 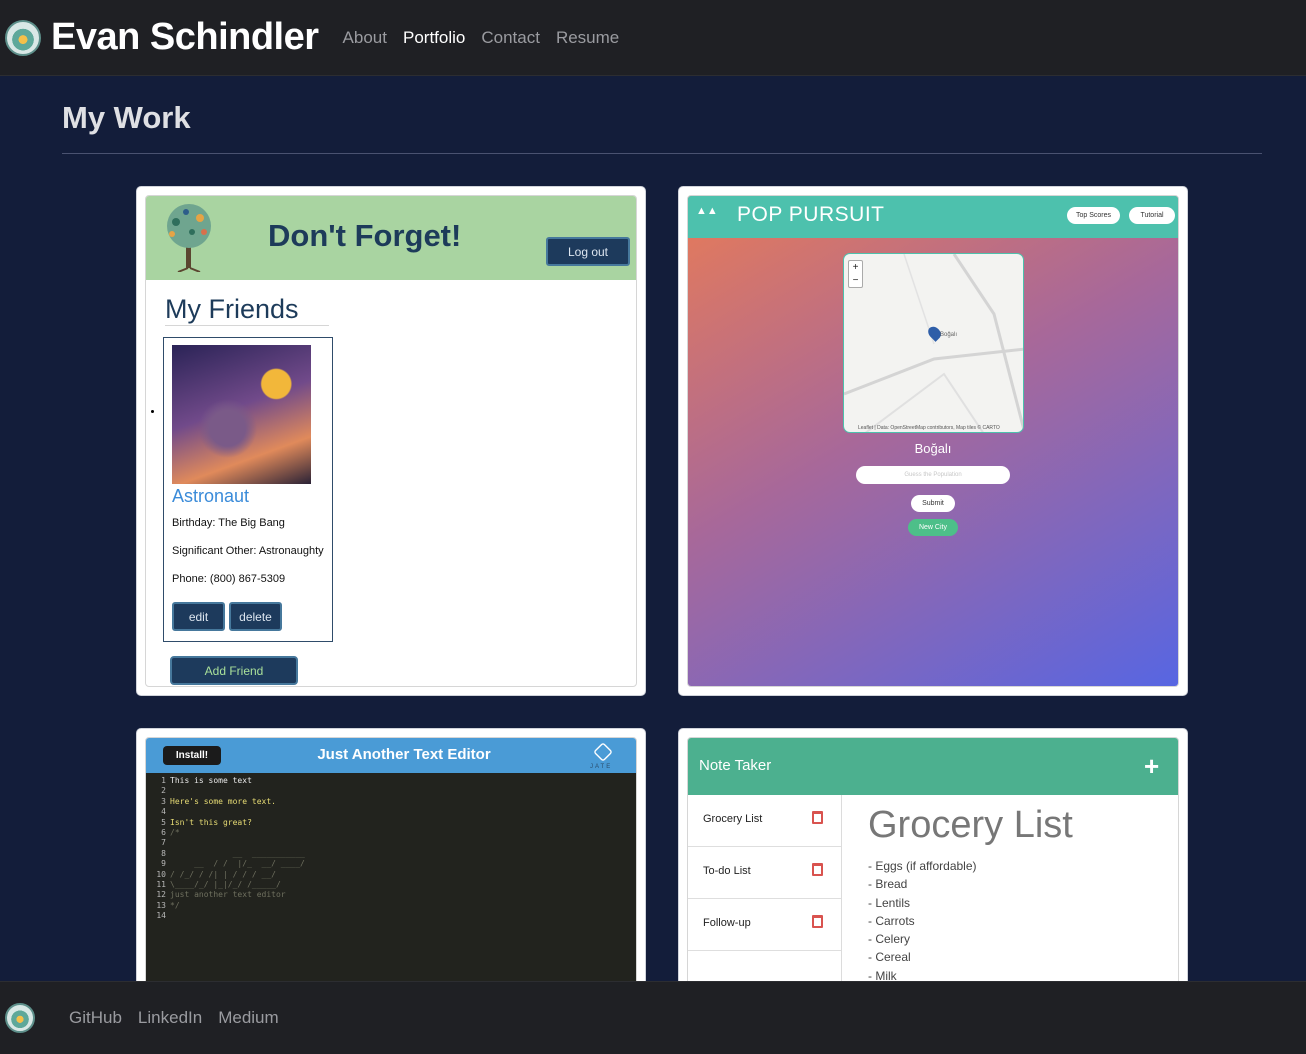 I want to click on nav-links: About Portfolio Contact Resume, so click(x=481, y=38).